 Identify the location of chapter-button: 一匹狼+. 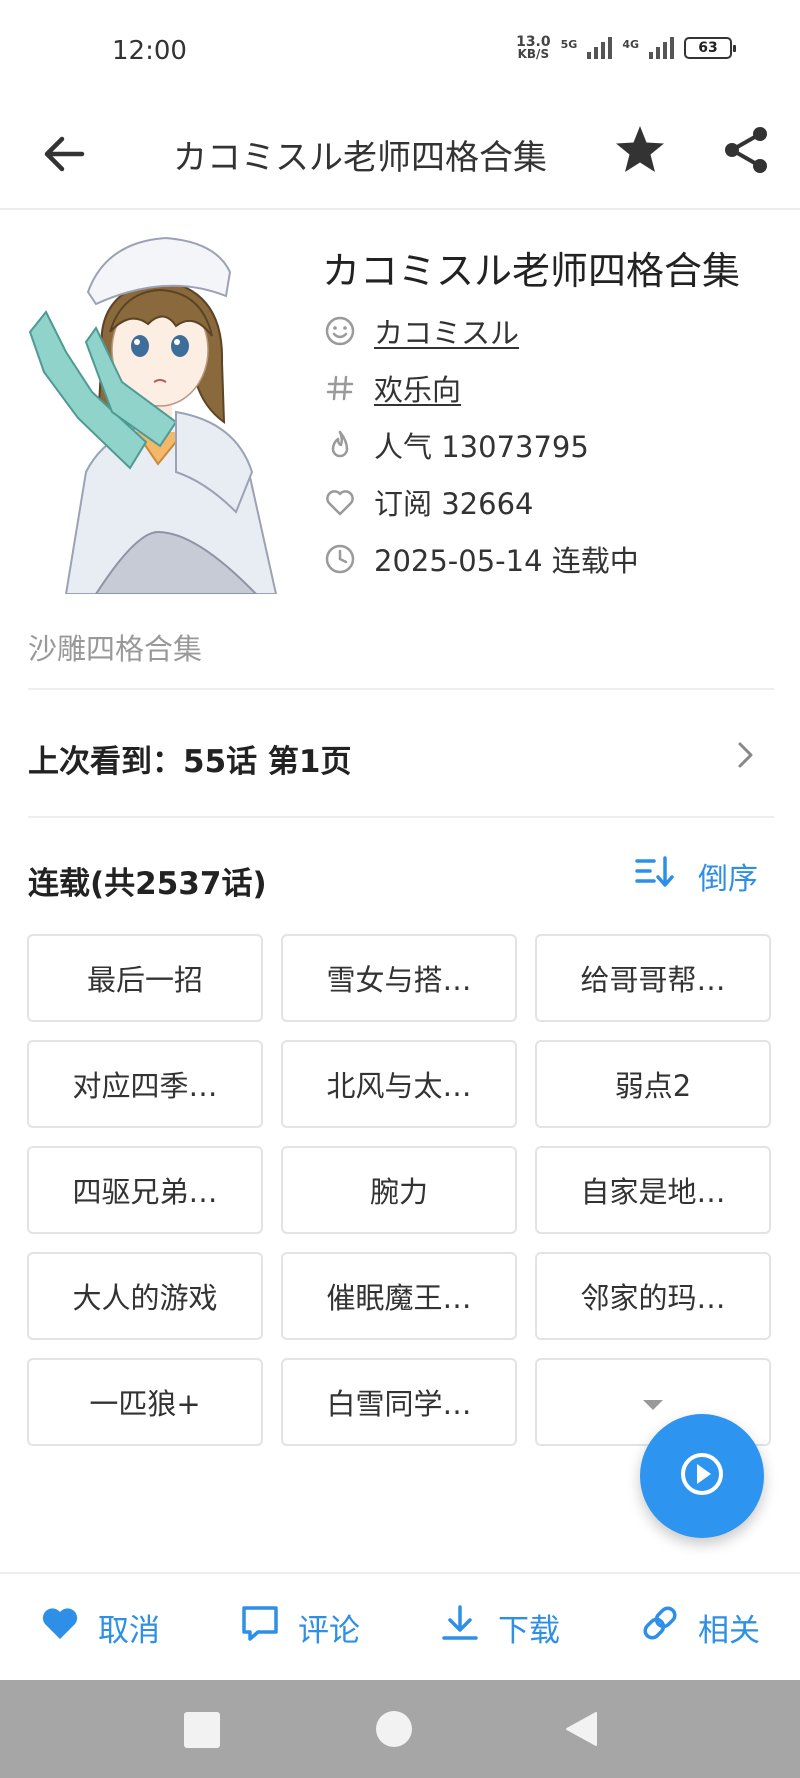
(145, 1402).